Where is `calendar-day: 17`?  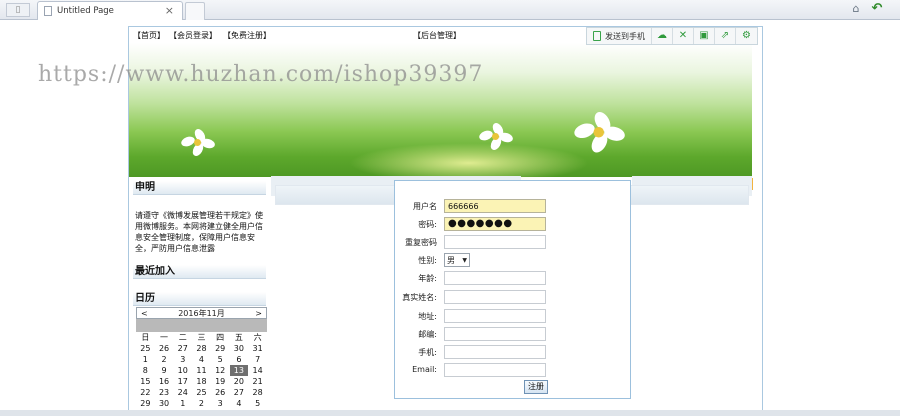 calendar-day: 17 is located at coordinates (182, 381).